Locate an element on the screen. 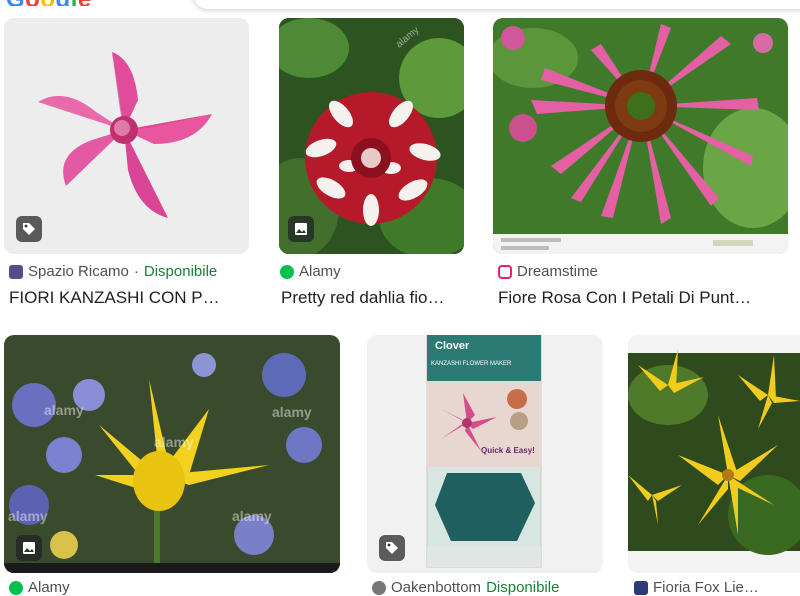 Image resolution: width=800 pixels, height=596 pixels. oakenbottom-favicon is located at coordinates (379, 587).